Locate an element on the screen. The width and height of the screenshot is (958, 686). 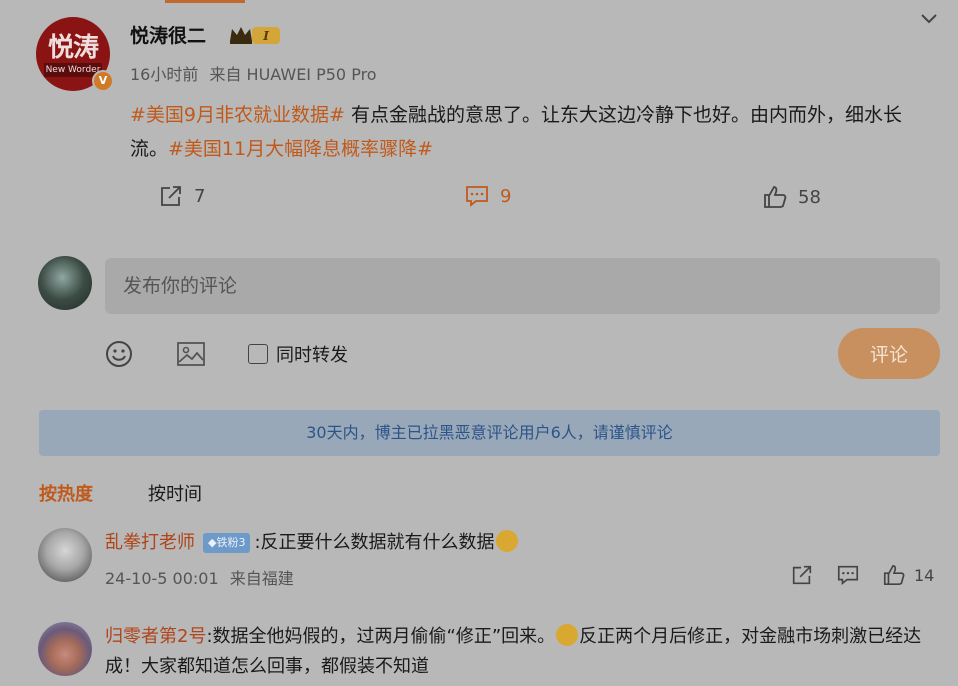
fan-level-badge: ◆铁粉3 is located at coordinates (227, 543).